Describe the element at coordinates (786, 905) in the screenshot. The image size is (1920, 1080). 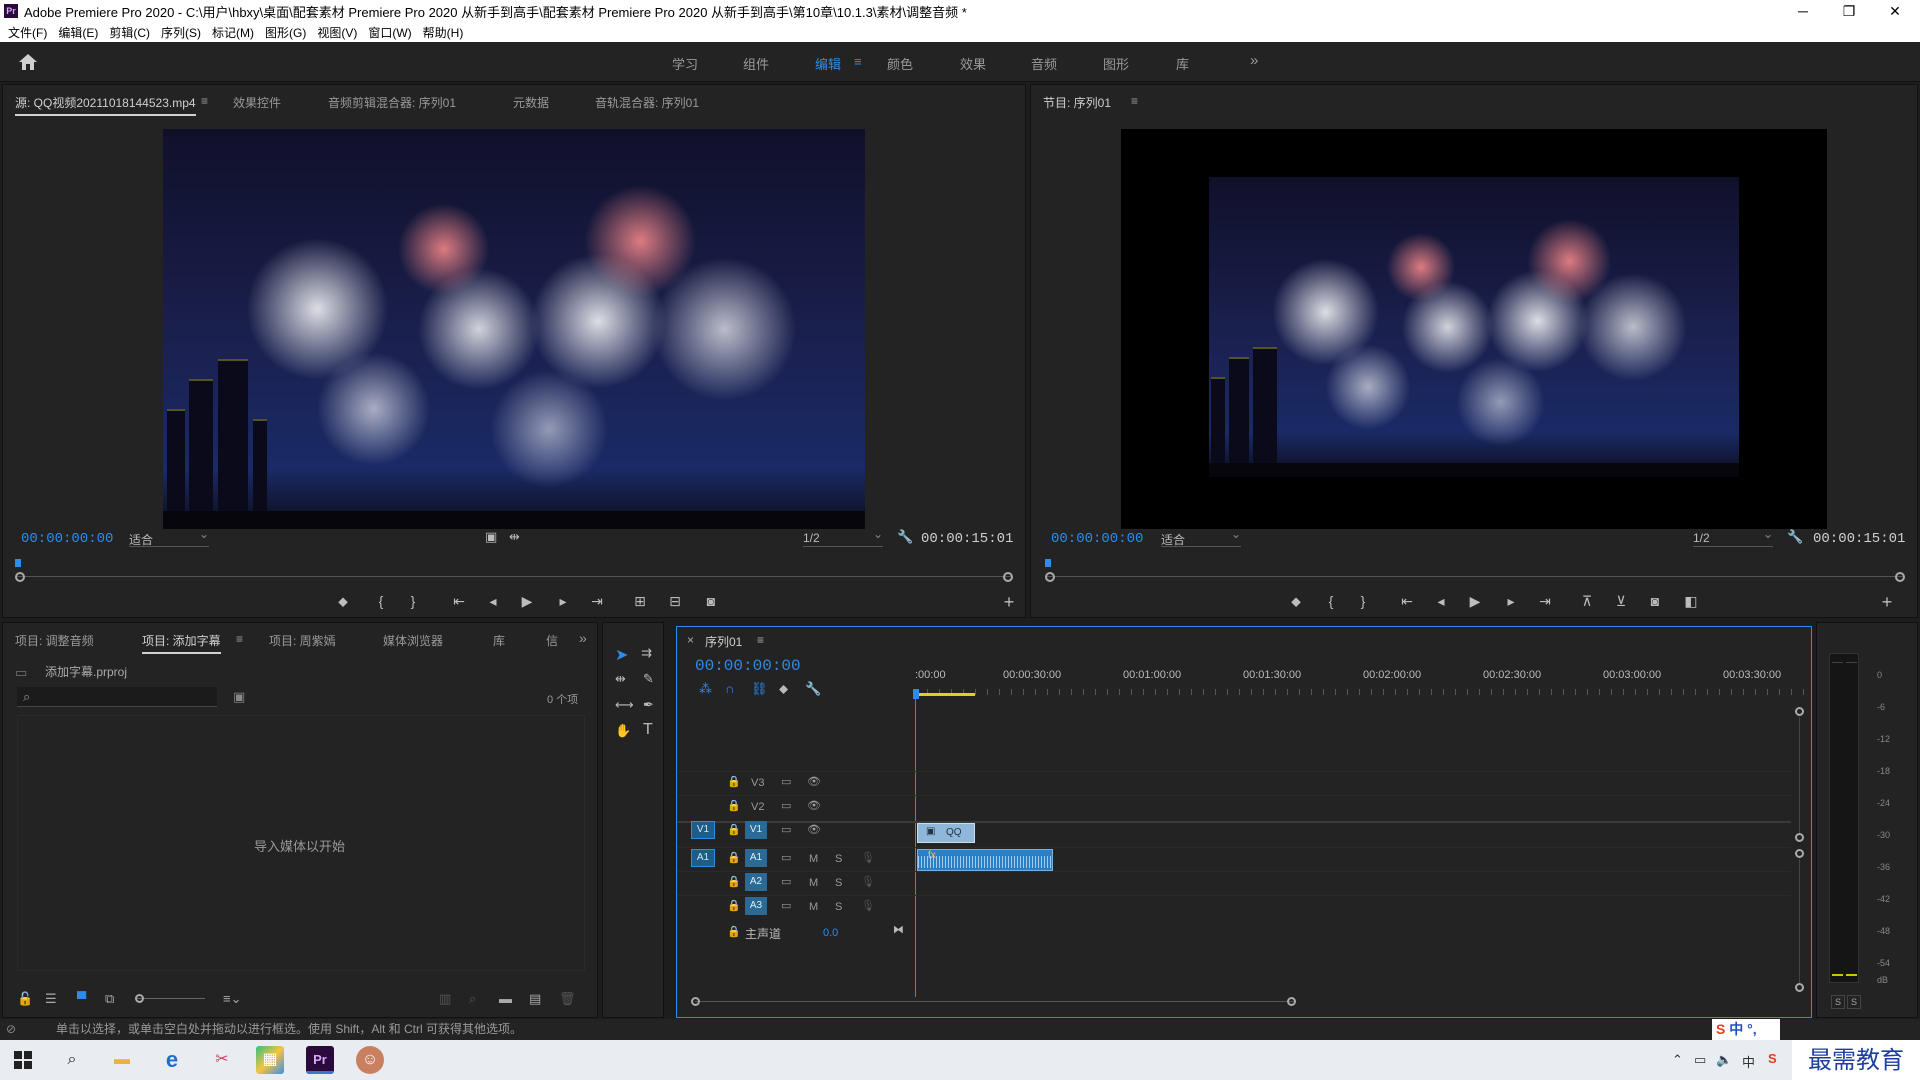
I see `a3-sync-icon: ▭` at that location.